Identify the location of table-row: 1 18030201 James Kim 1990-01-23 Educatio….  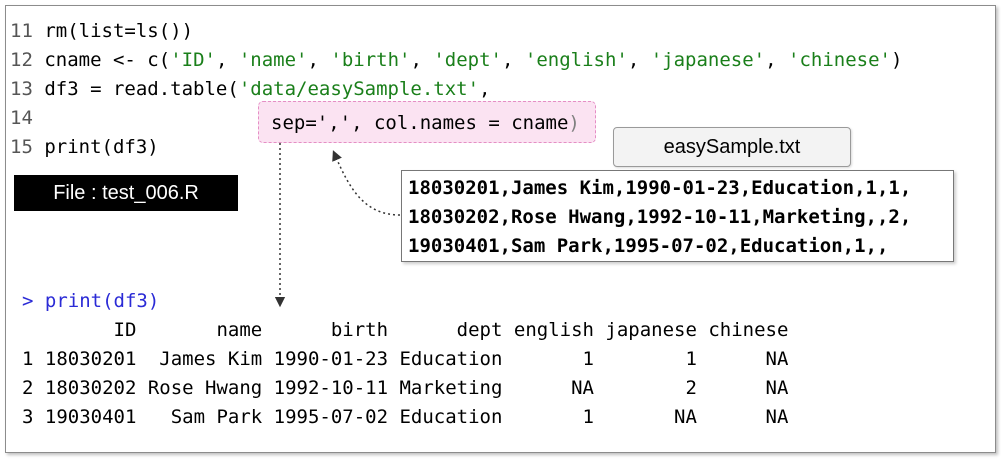
(405, 359).